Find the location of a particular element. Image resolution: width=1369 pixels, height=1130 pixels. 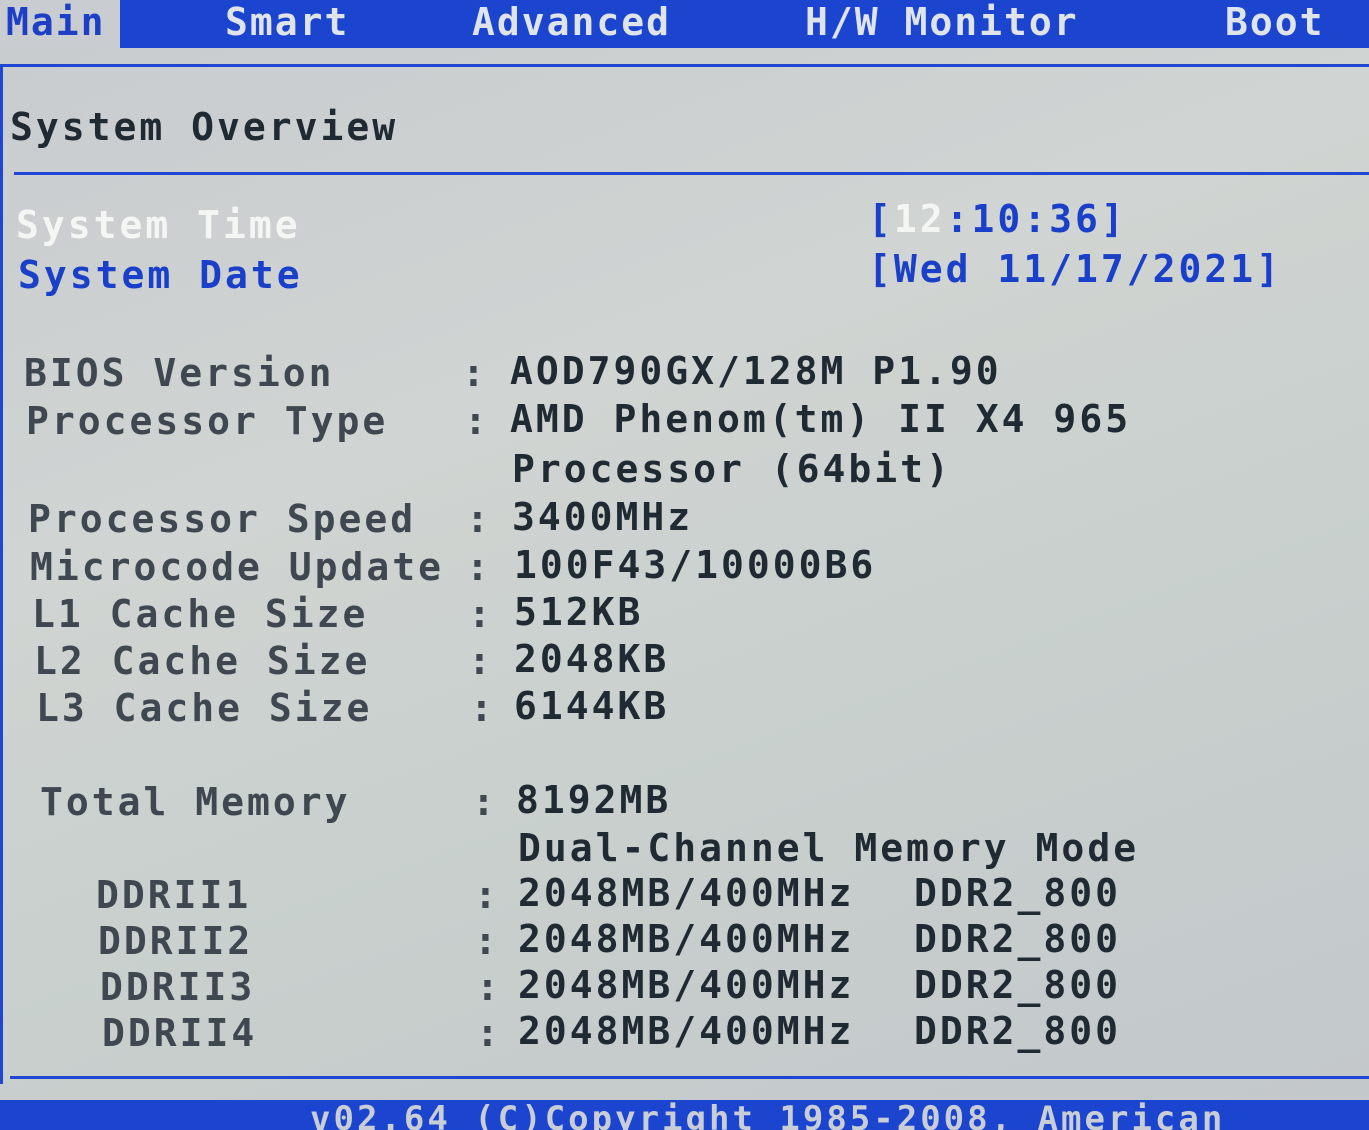

ddrii4-size: 2048MB/400MHz is located at coordinates (686, 1031).